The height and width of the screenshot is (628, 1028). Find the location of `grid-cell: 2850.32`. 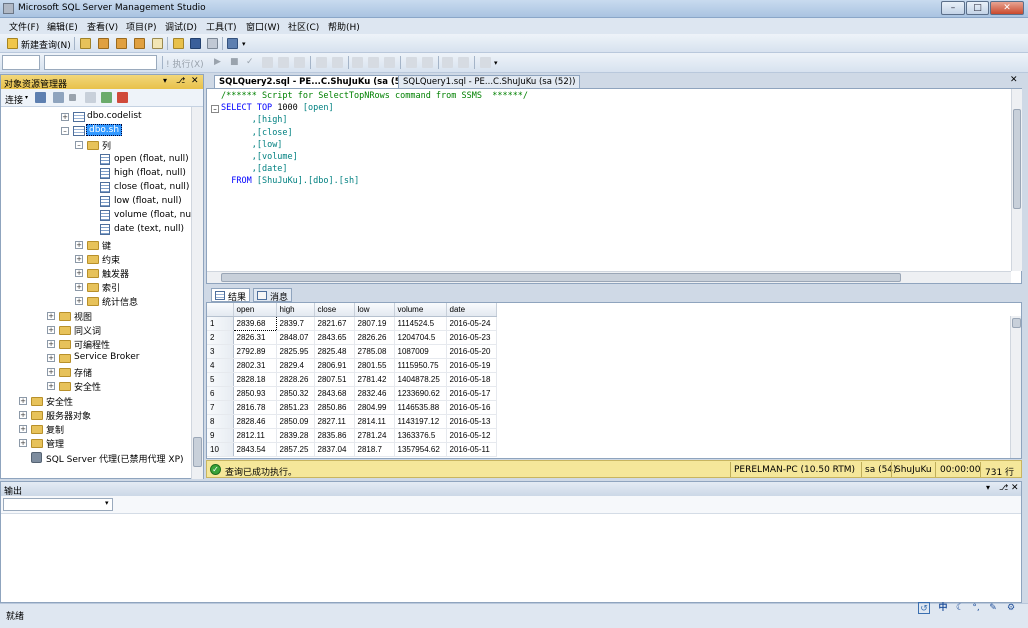

grid-cell: 2850.32 is located at coordinates (295, 393).